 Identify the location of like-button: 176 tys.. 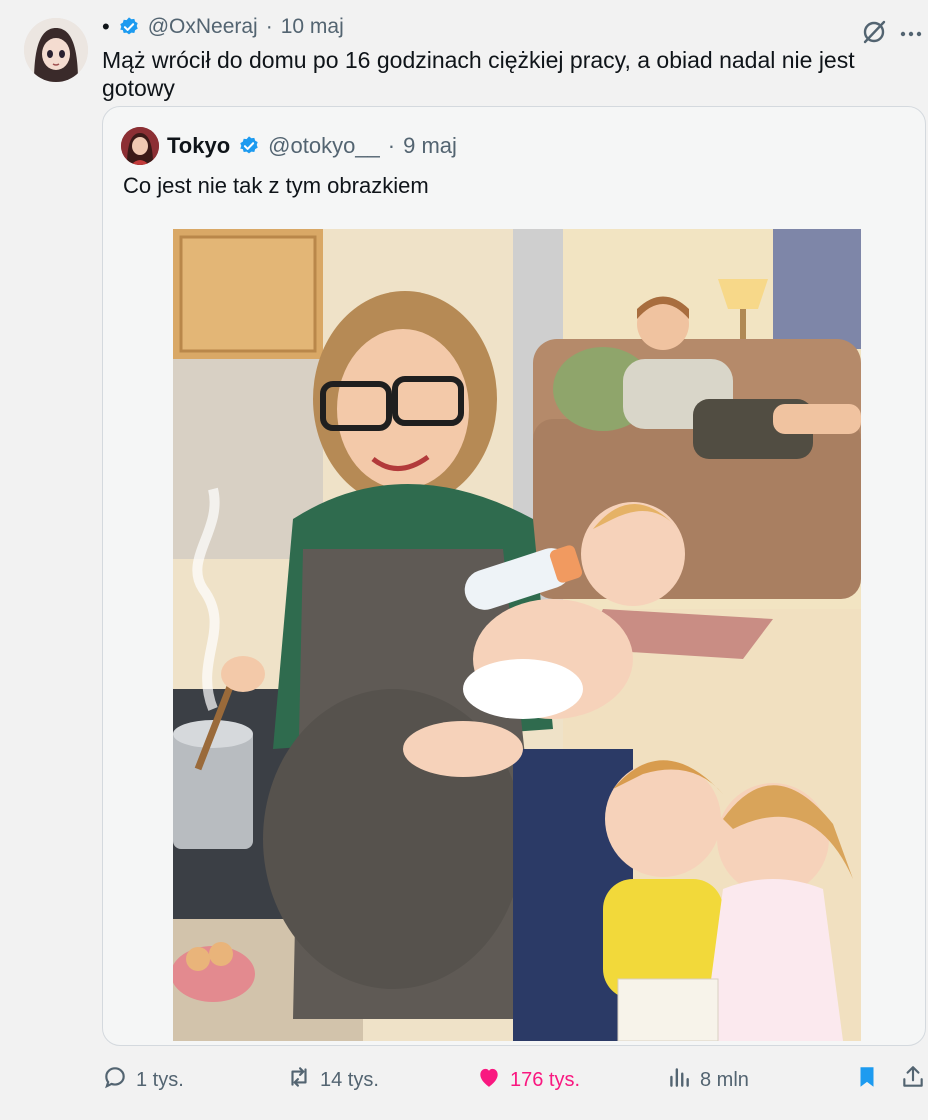
(528, 1080).